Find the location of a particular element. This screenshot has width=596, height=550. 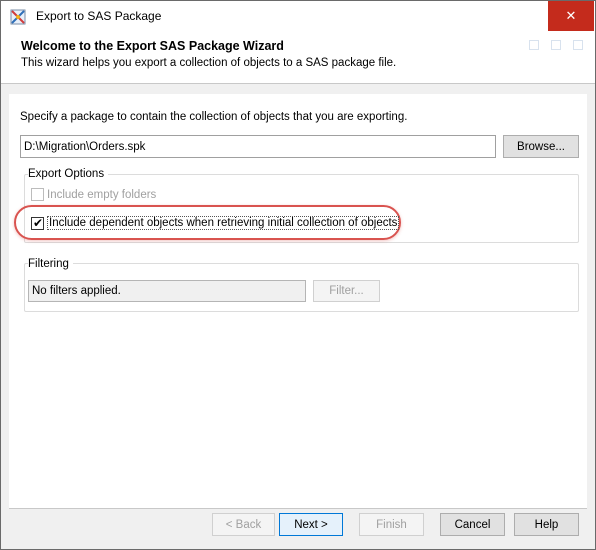

filter-status-field: No filters applied. is located at coordinates (167, 291).